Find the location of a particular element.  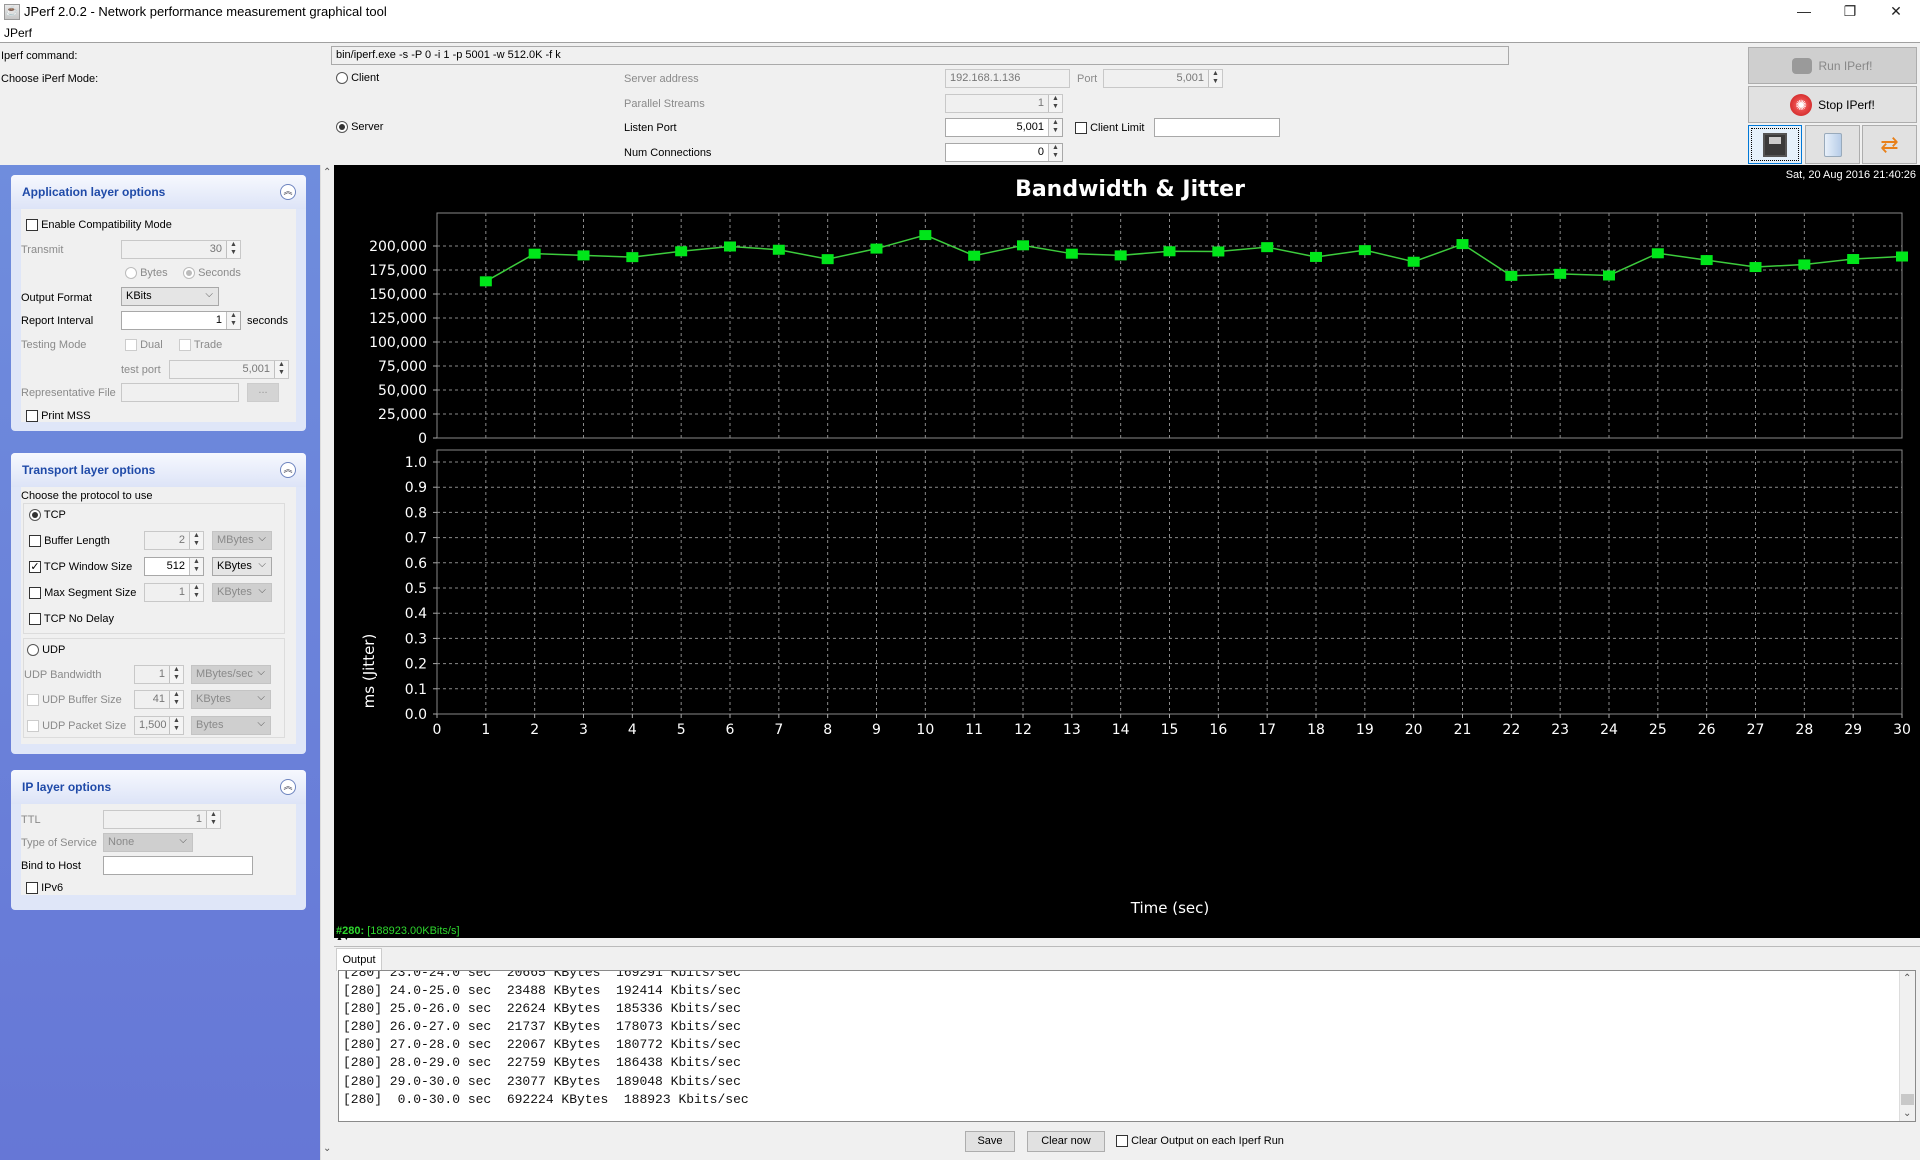

dual-checkbox: Dual is located at coordinates (144, 345).